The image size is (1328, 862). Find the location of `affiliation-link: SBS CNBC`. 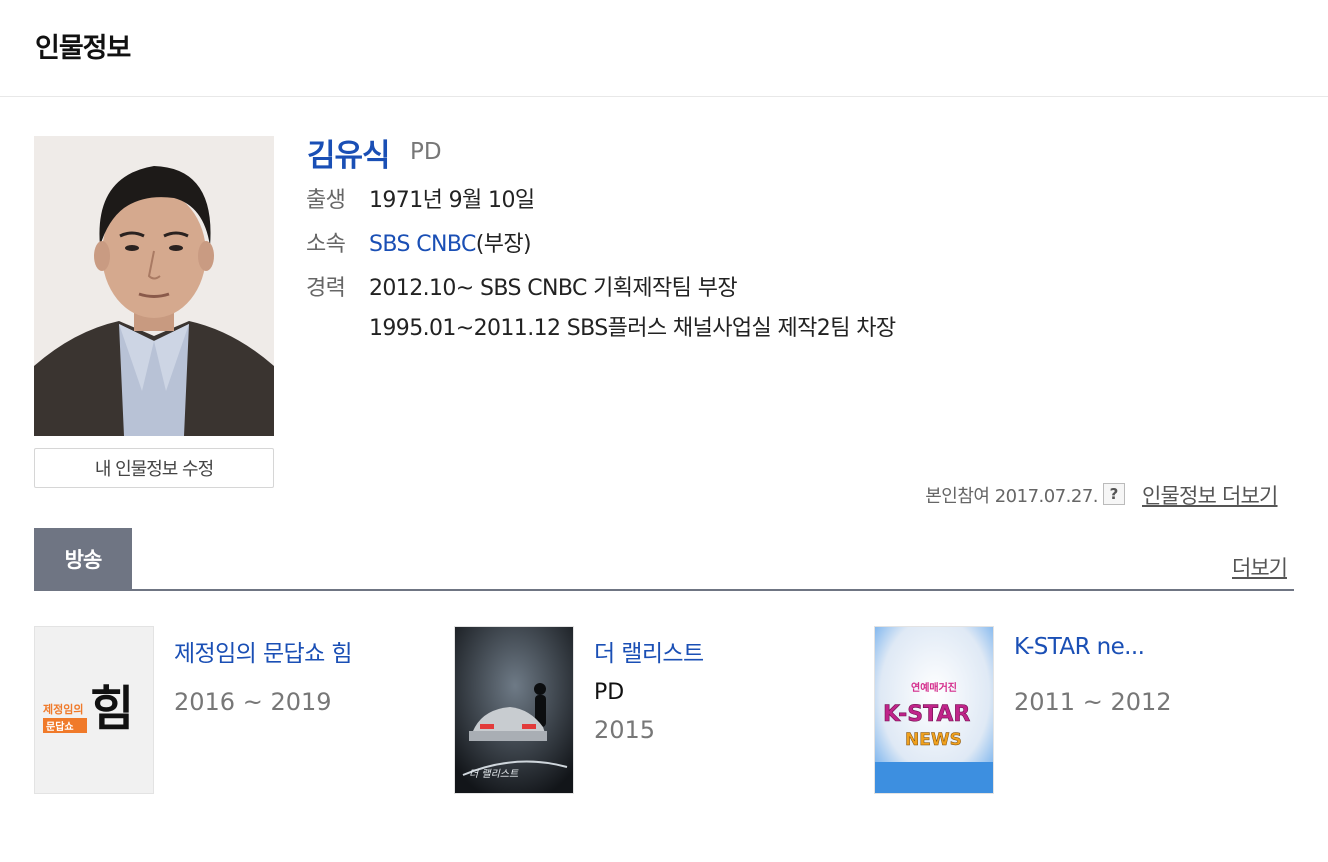

affiliation-link: SBS CNBC is located at coordinates (422, 244).